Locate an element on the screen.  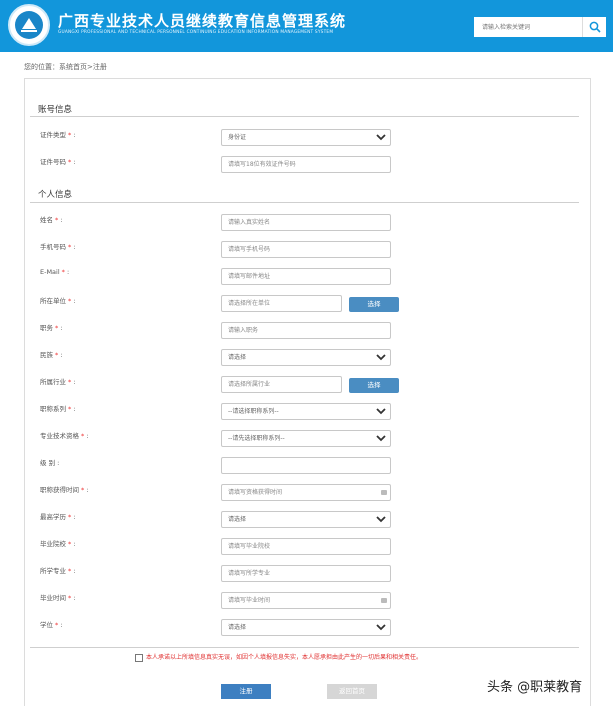
label-title-series: 职称系列 * : is located at coordinates (58, 409).